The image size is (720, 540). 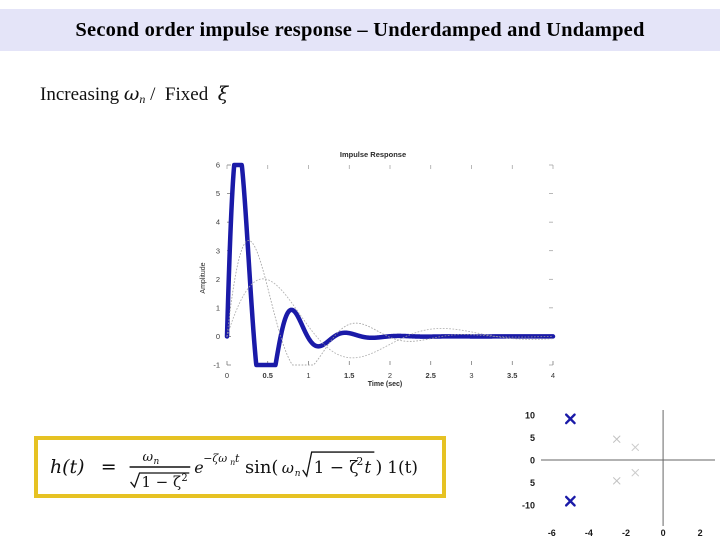 What do you see at coordinates (528, 460) in the screenshot?
I see `pole-map-y-ticks: -10 5 0 5 10` at bounding box center [528, 460].